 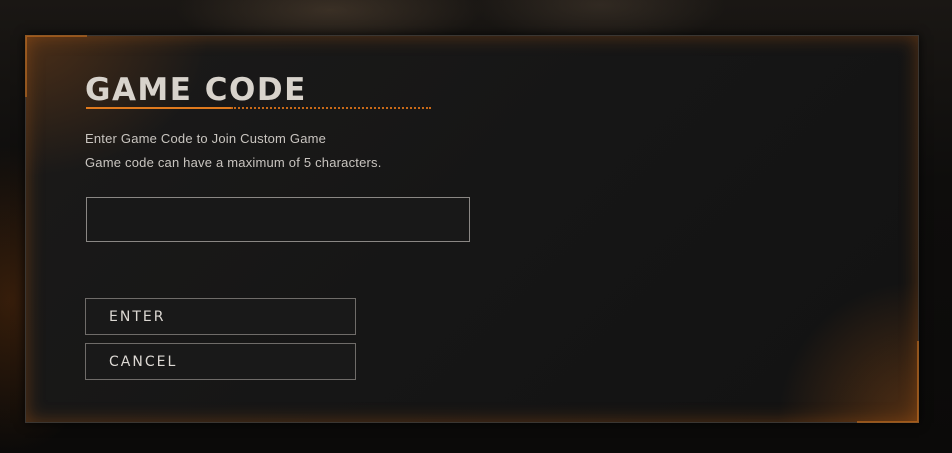 What do you see at coordinates (206, 138) in the screenshot?
I see `instruction-text: Enter Game Code to Join Custom Game` at bounding box center [206, 138].